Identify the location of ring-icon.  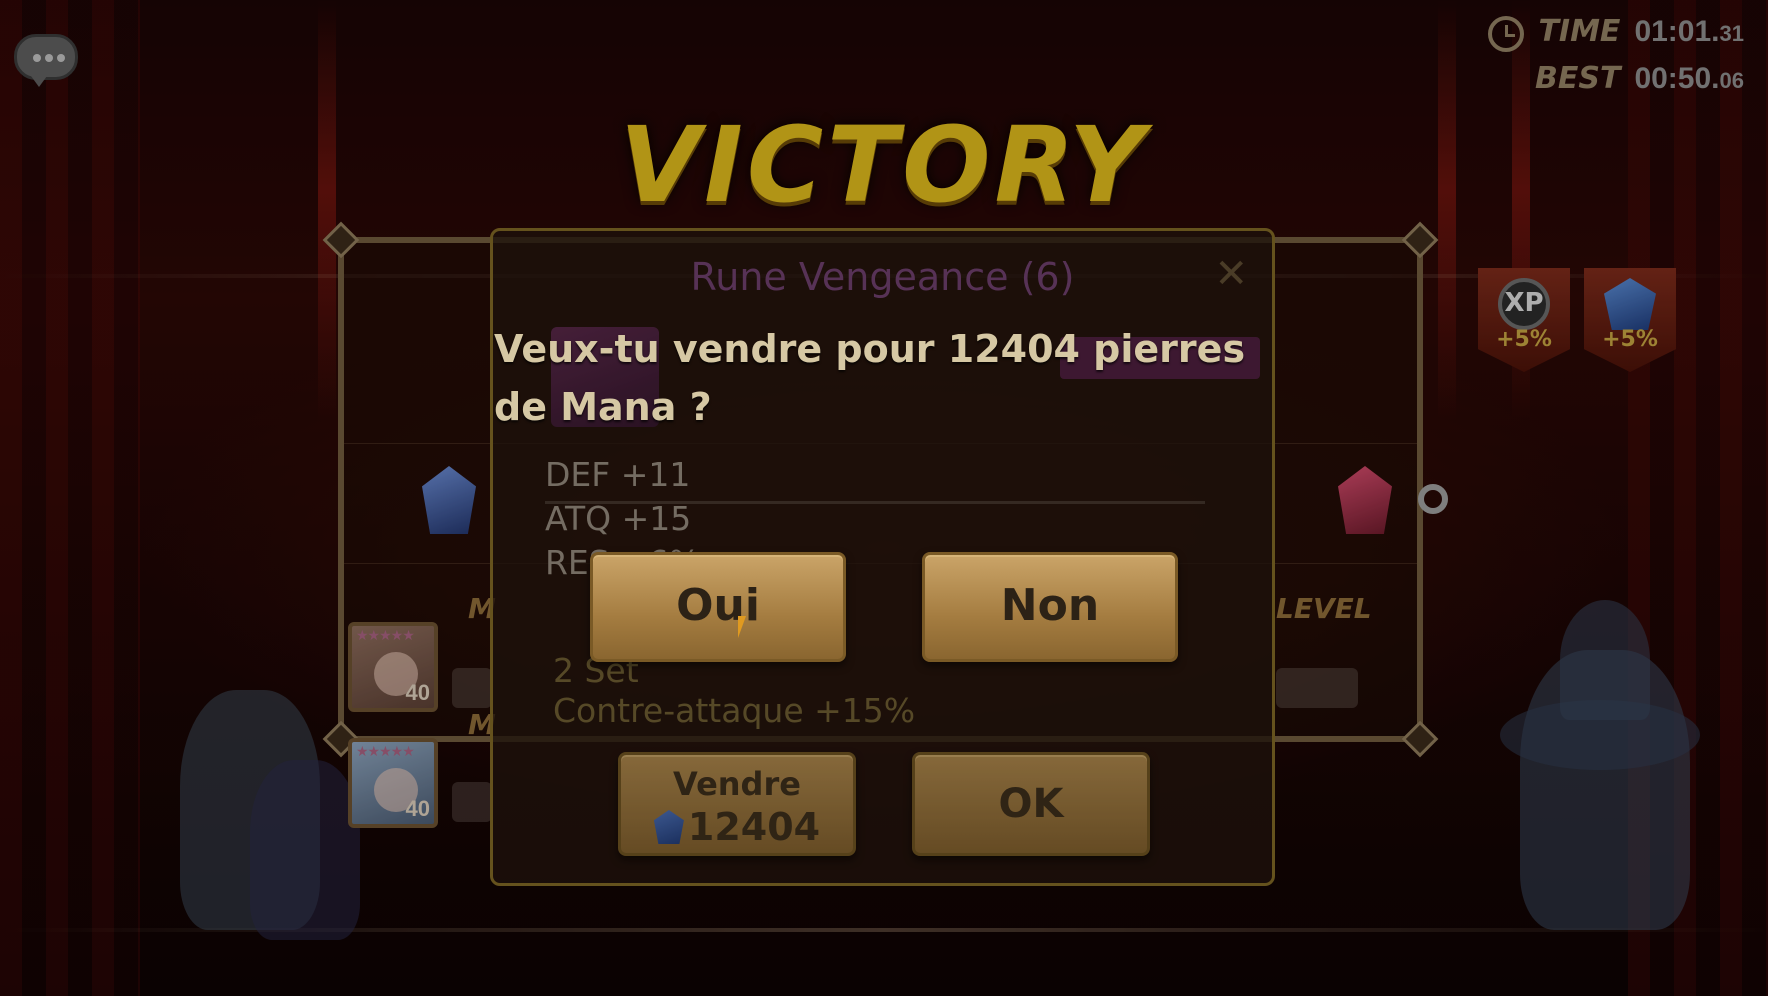
(1433, 499).